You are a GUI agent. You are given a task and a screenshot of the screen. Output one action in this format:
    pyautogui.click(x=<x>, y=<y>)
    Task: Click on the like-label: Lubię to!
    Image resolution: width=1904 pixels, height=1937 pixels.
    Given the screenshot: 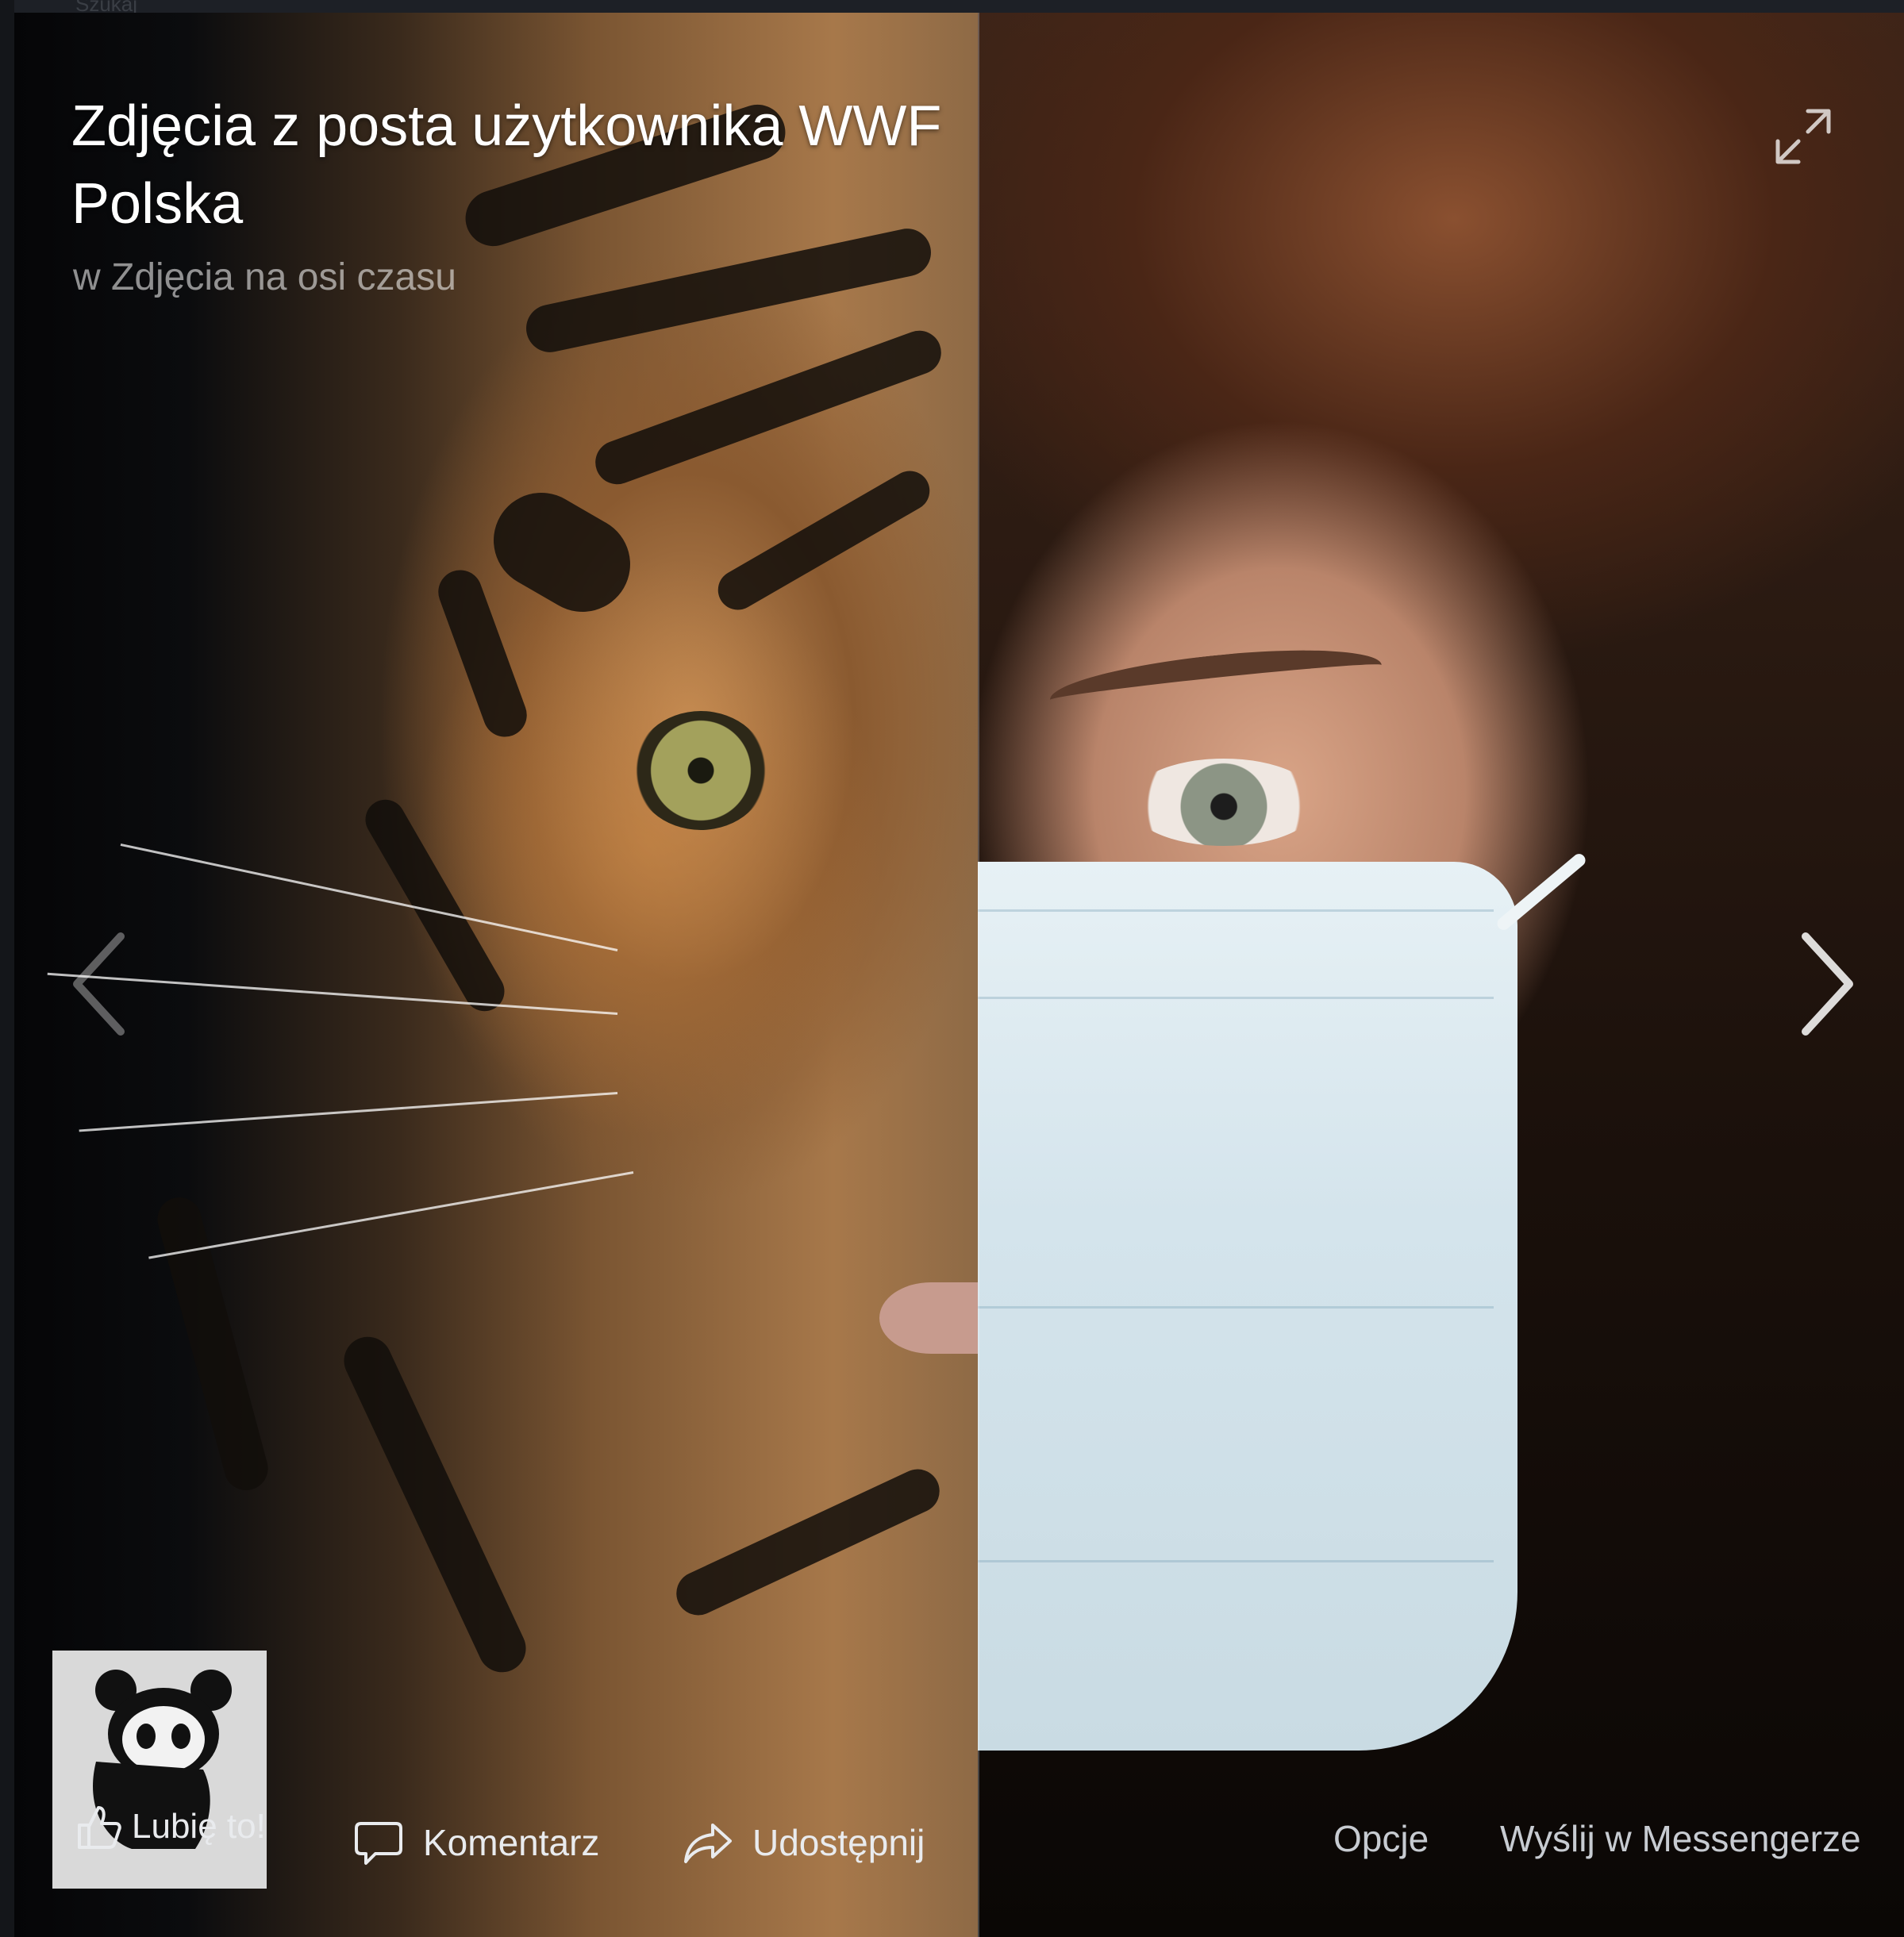 What is the action you would take?
    pyautogui.click(x=199, y=1826)
    